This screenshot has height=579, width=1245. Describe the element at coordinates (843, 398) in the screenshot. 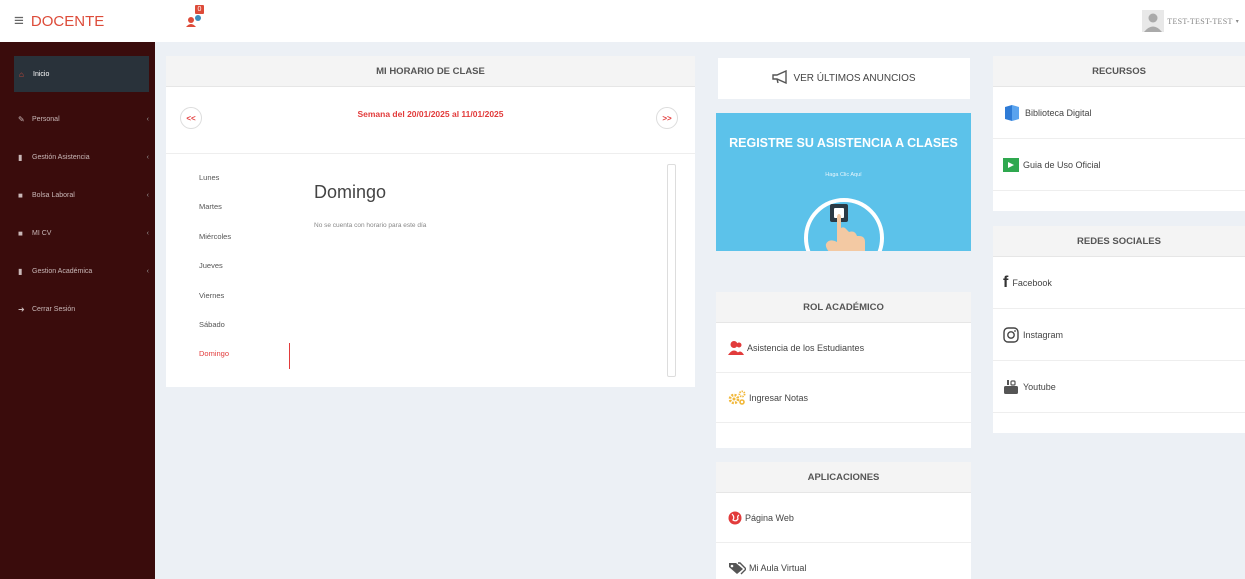

I see `enter-grades-link: Ingresar Notas` at that location.